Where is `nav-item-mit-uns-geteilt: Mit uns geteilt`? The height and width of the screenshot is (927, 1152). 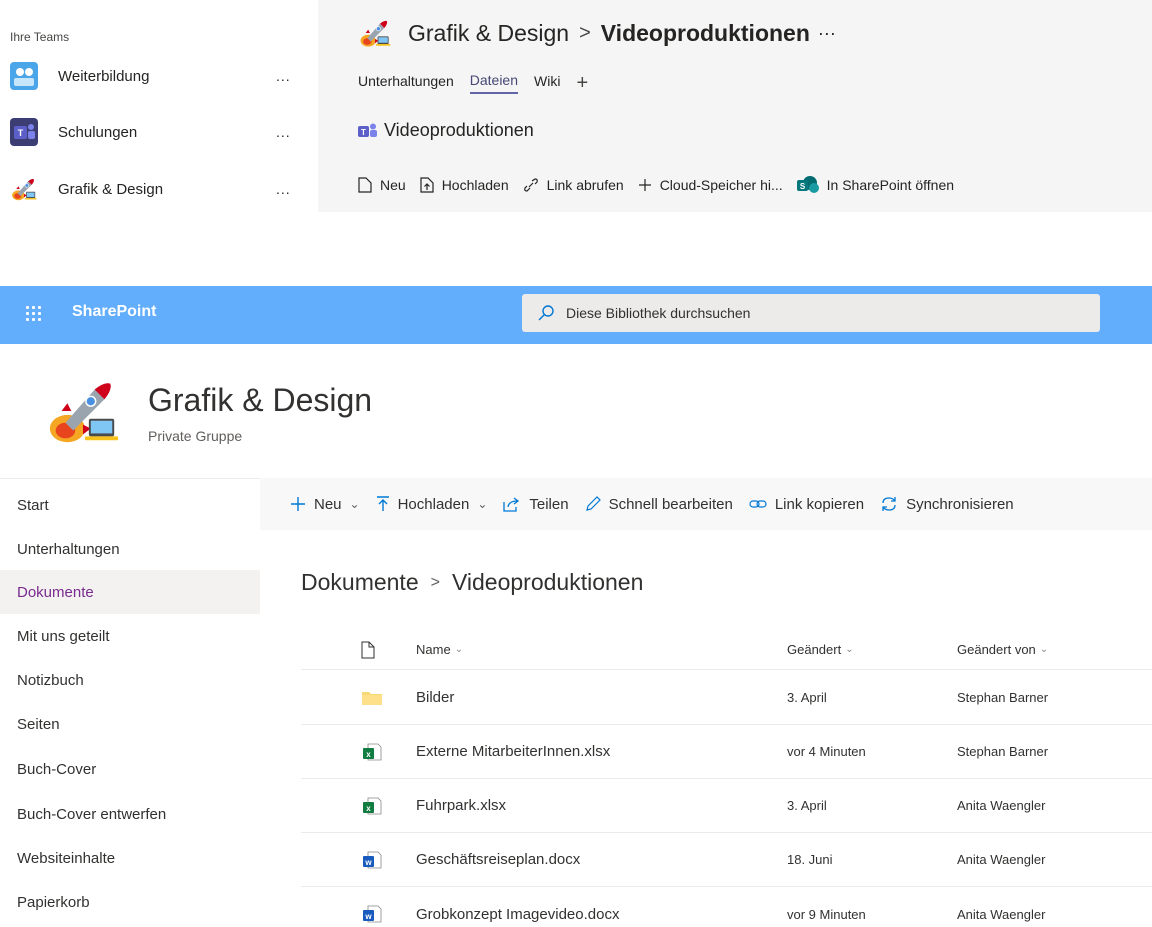 nav-item-mit-uns-geteilt: Mit uns geteilt is located at coordinates (130, 636).